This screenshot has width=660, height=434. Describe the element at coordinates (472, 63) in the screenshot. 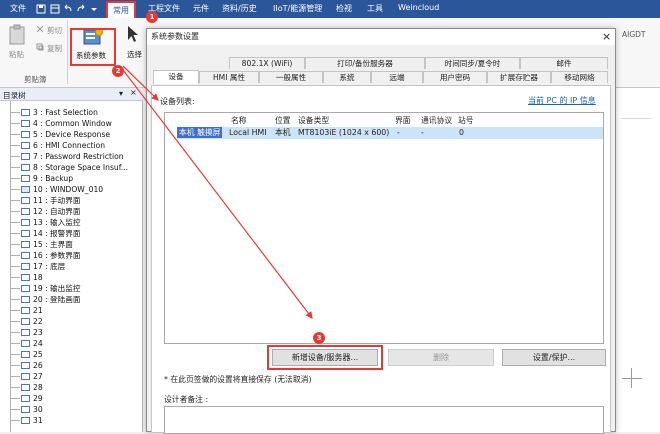

I see `tab-time-sync: 时间同步/夏令时` at that location.